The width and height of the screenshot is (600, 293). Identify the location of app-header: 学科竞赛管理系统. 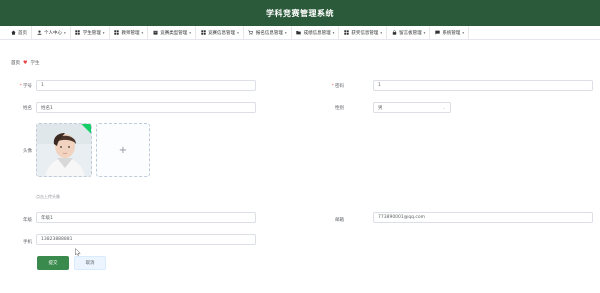
(300, 13).